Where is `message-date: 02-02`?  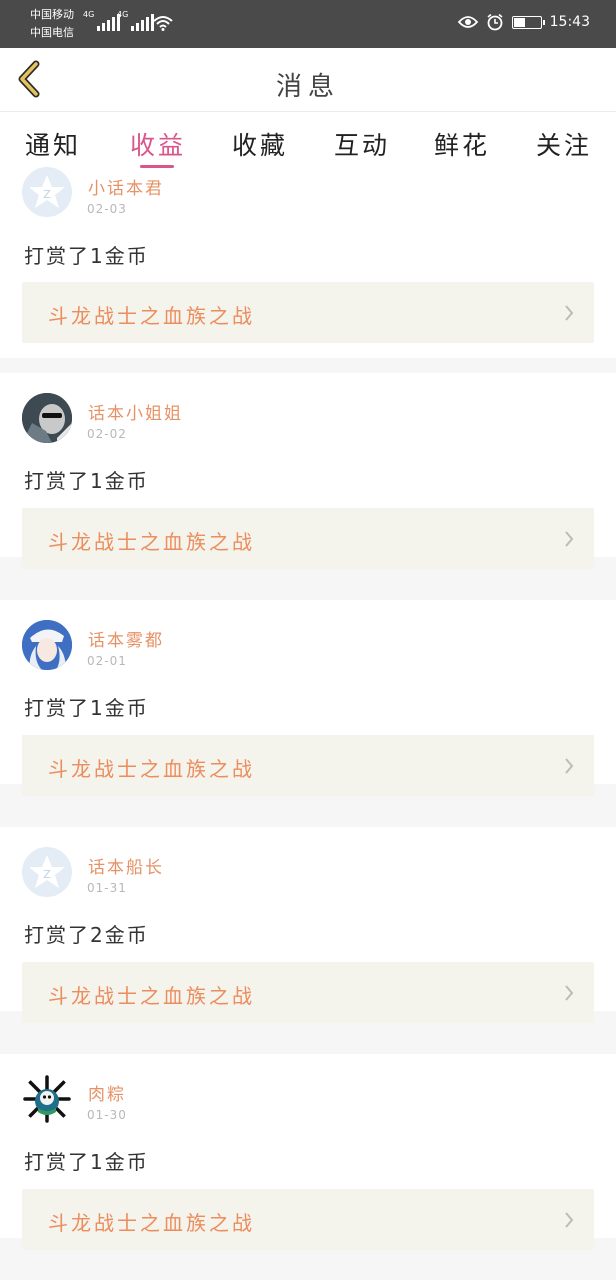 message-date: 02-02 is located at coordinates (107, 434).